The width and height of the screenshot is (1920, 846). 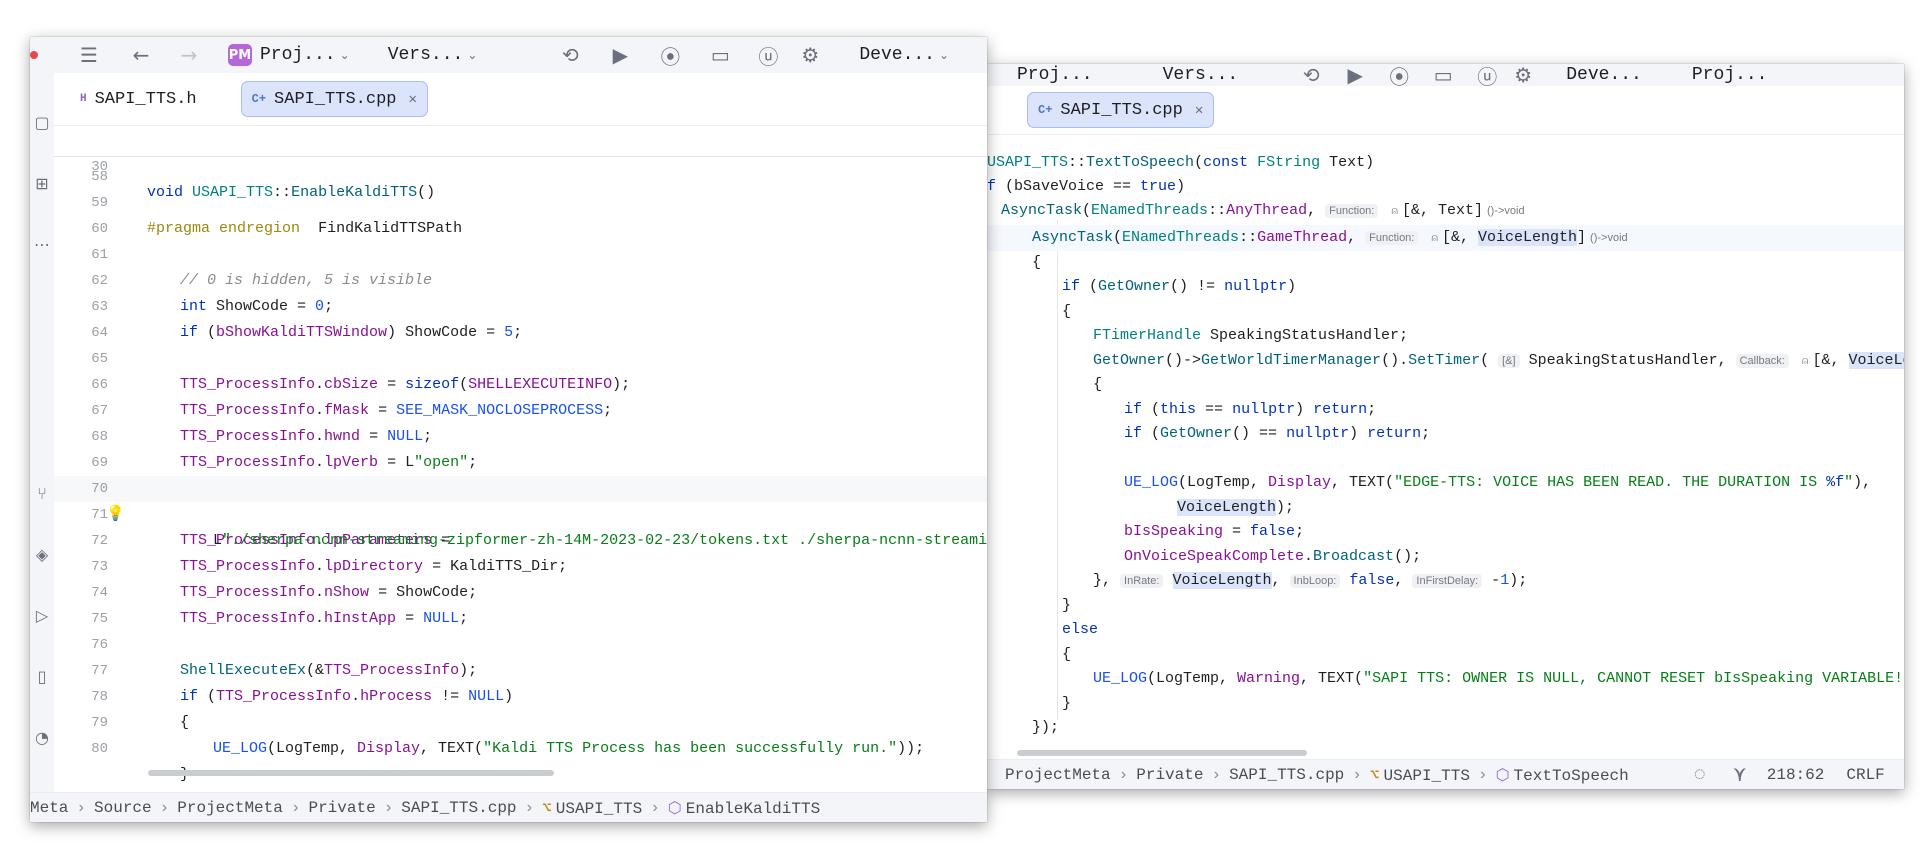 I want to click on progress-icon: ◌, so click(x=1700, y=775).